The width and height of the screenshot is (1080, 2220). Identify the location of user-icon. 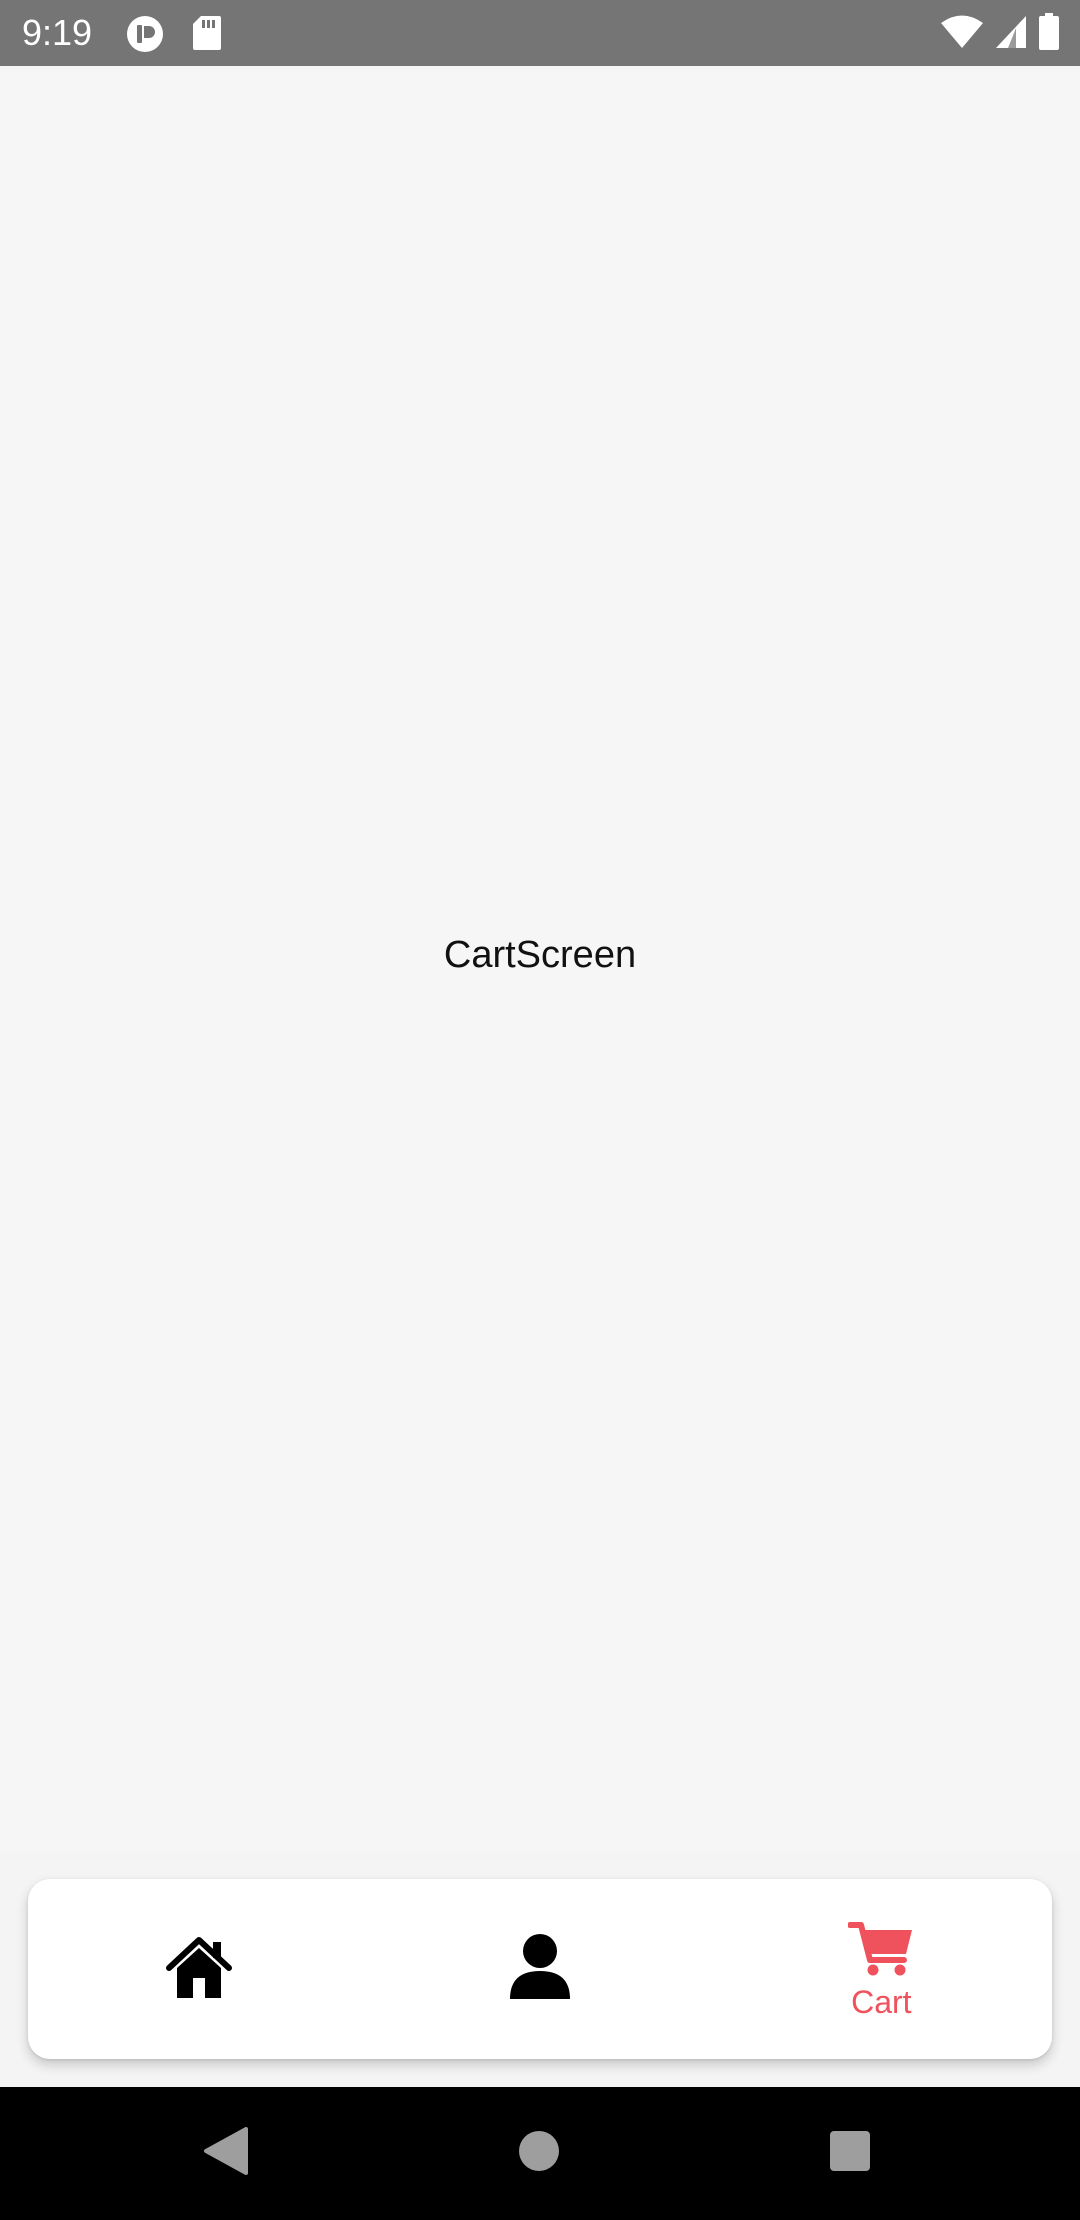
(540, 1969).